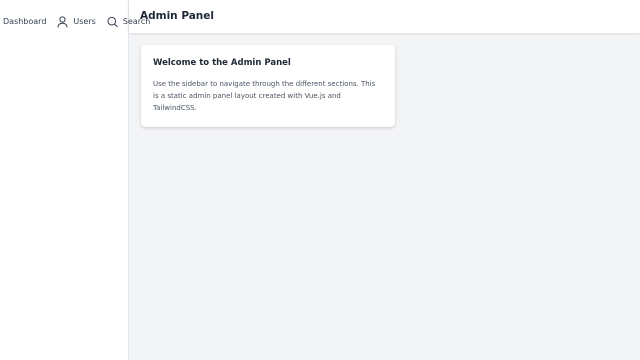  Describe the element at coordinates (112, 22) in the screenshot. I see `search-icon` at that location.